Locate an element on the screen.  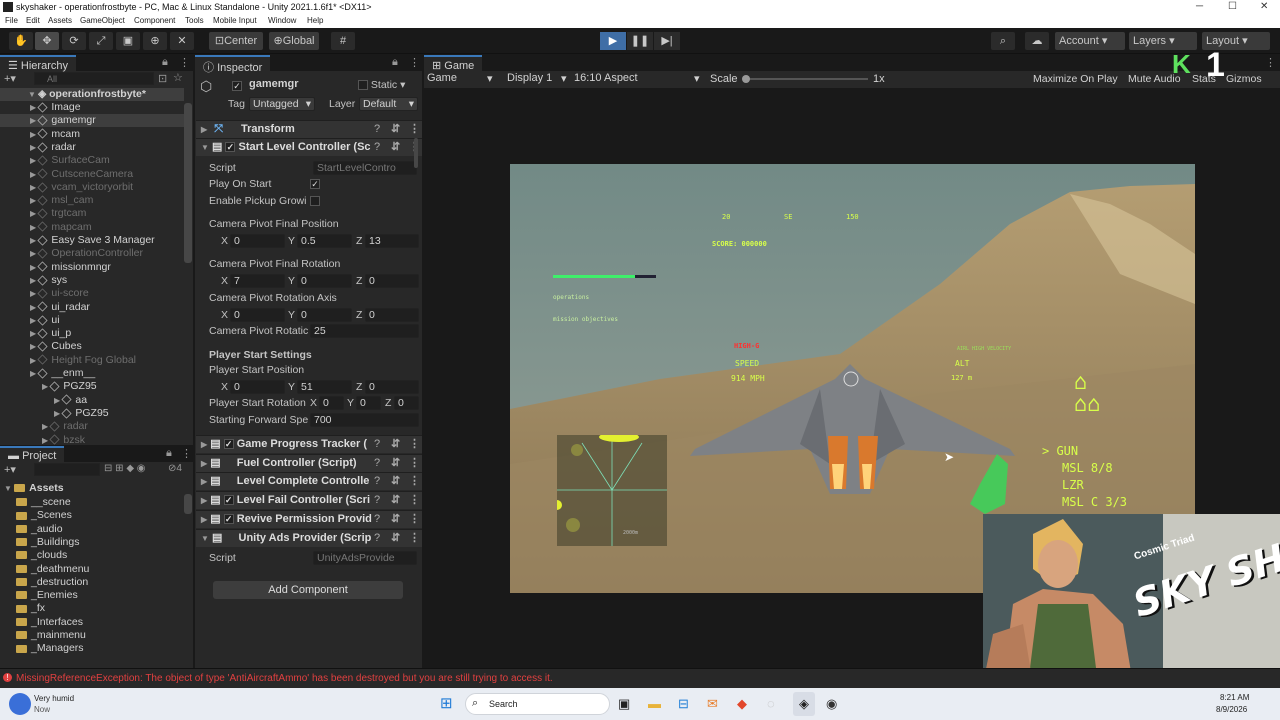
hierarchy-item: ▶ ui_p is located at coordinates (92, 333).